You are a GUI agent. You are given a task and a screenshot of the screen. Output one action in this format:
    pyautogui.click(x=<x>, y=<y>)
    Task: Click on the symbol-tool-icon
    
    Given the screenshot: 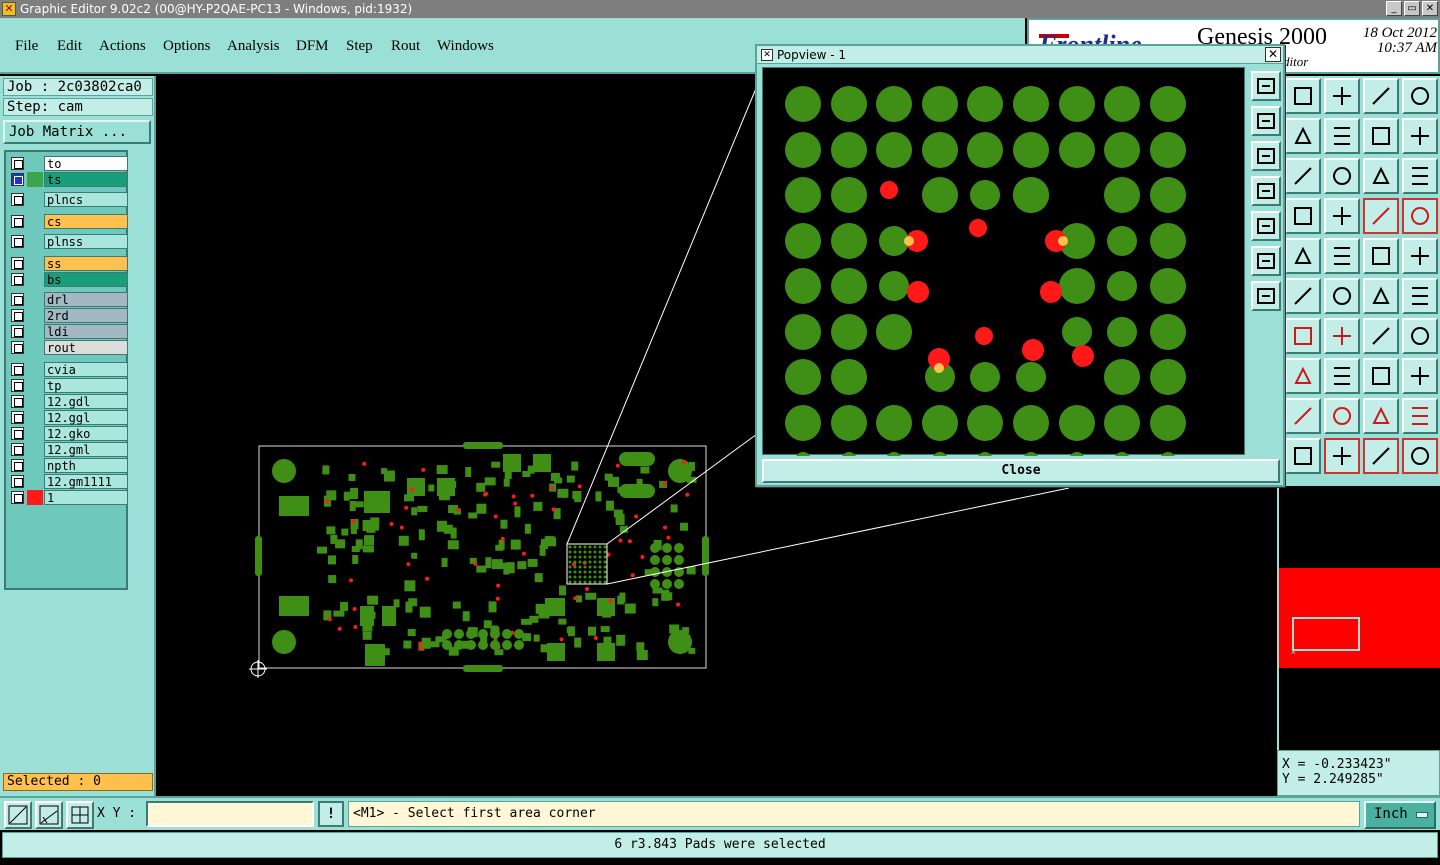 What is the action you would take?
    pyautogui.click(x=1381, y=376)
    